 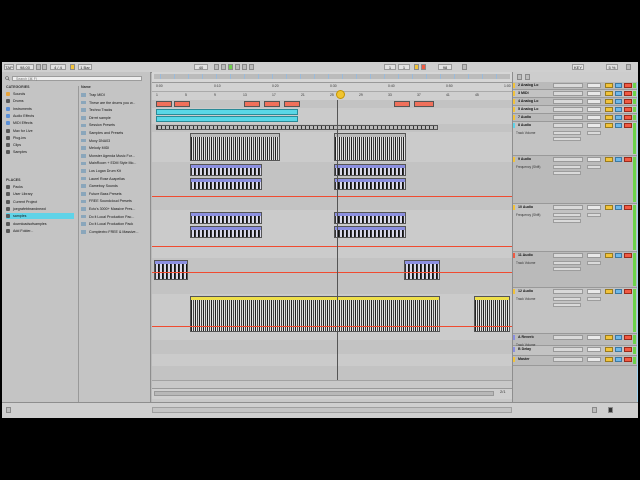 What do you see at coordinates (533, 101) in the screenshot?
I see `track-name: 4 Analog Lo` at bounding box center [533, 101].